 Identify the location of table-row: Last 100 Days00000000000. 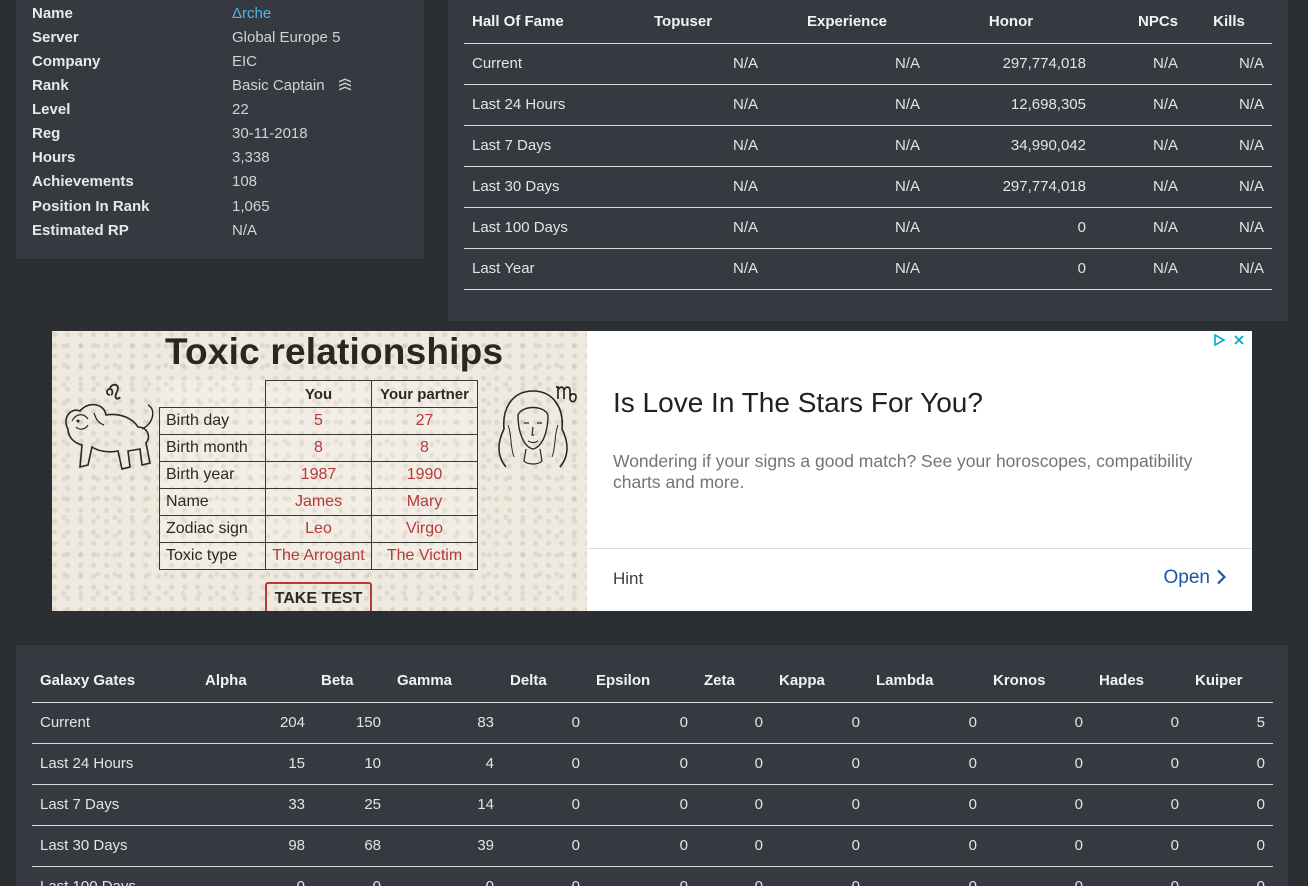
(652, 876).